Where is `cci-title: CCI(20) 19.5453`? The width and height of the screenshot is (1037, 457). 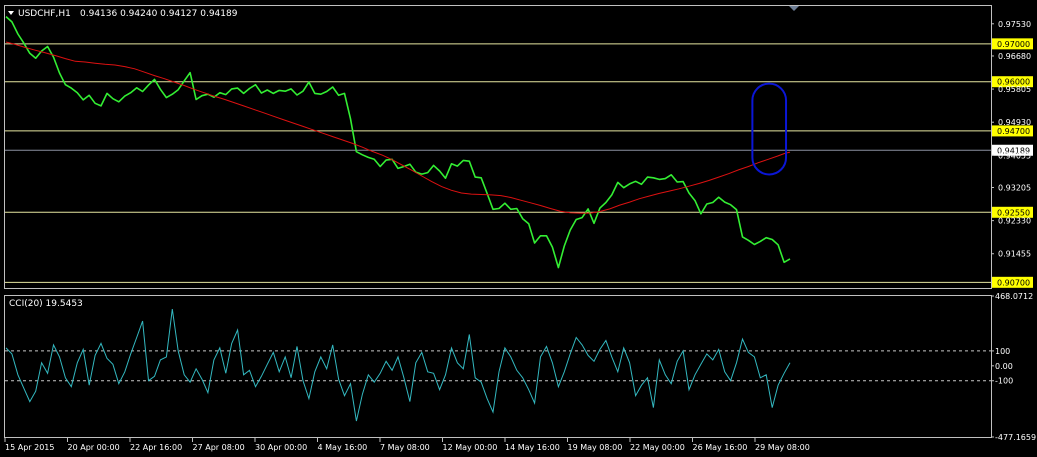 cci-title: CCI(20) 19.5453 is located at coordinates (46, 304).